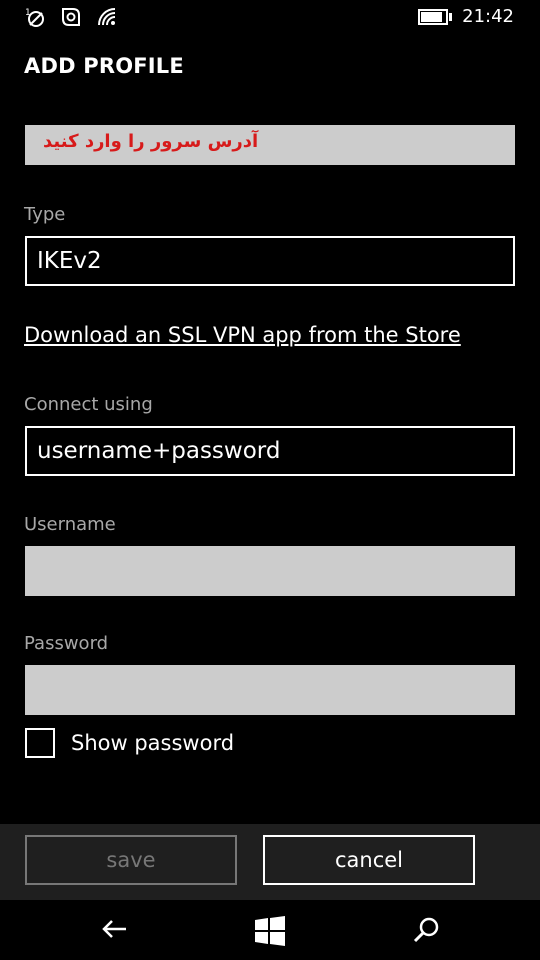 This screenshot has width=540, height=960. I want to click on type-picker: IKEv2, so click(270, 261).